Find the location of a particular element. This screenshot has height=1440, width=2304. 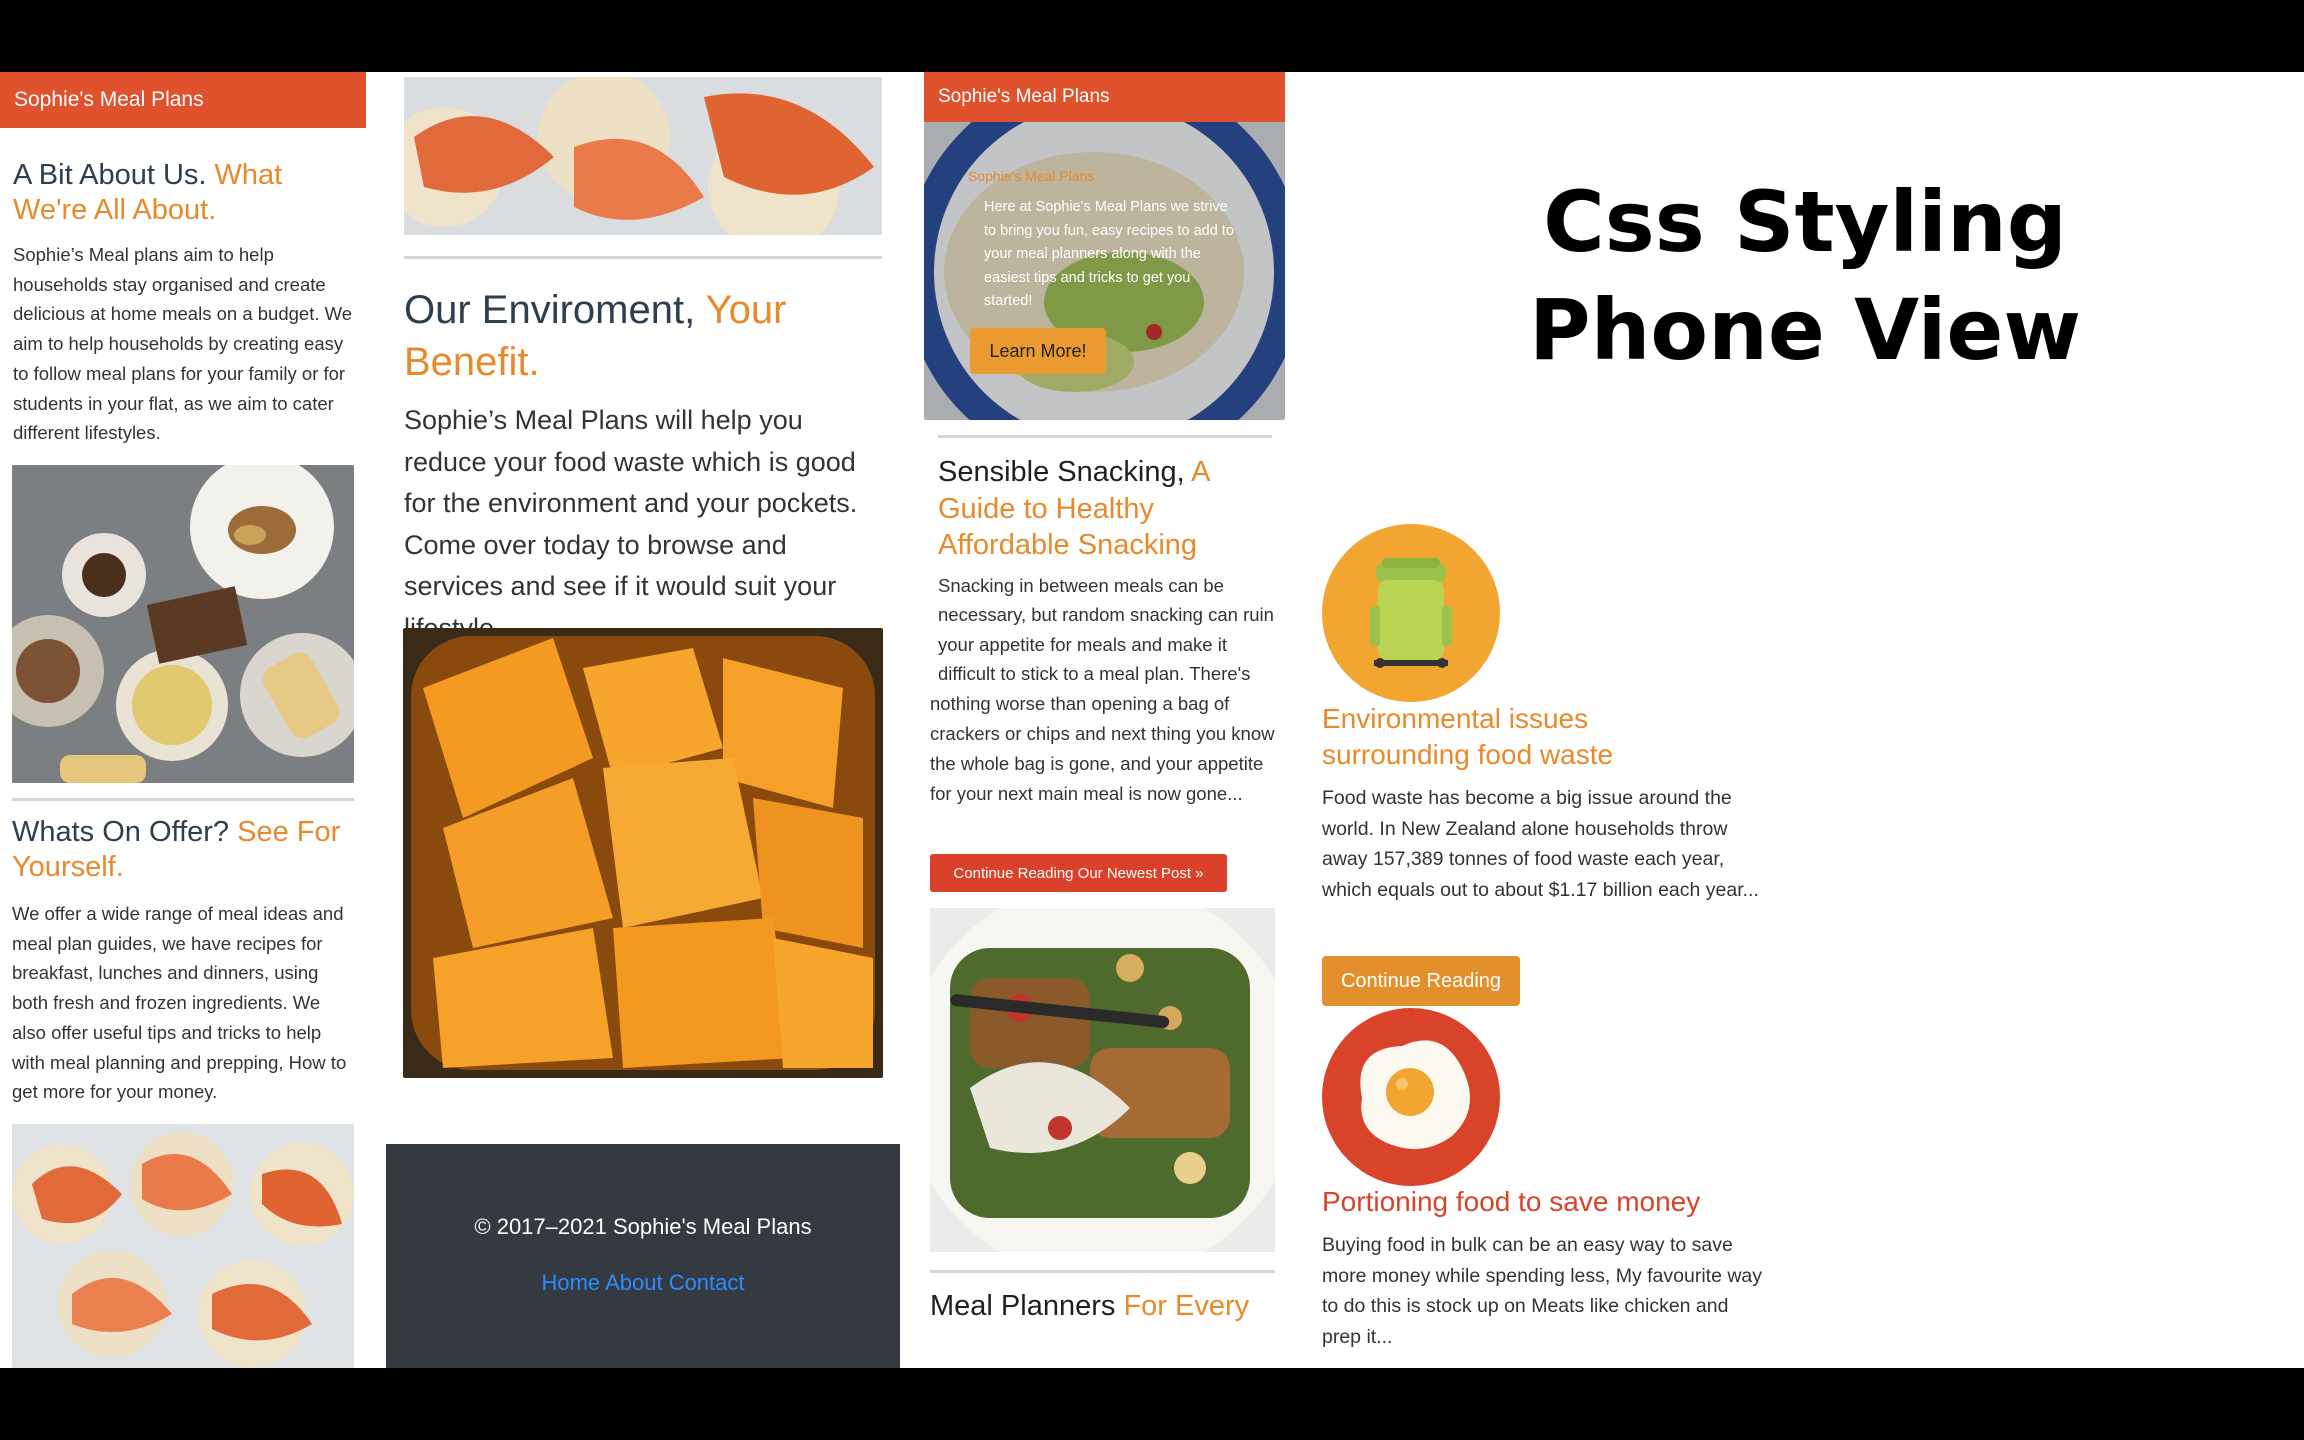

brand-link: Sophie's Meal Plans is located at coordinates (109, 100).